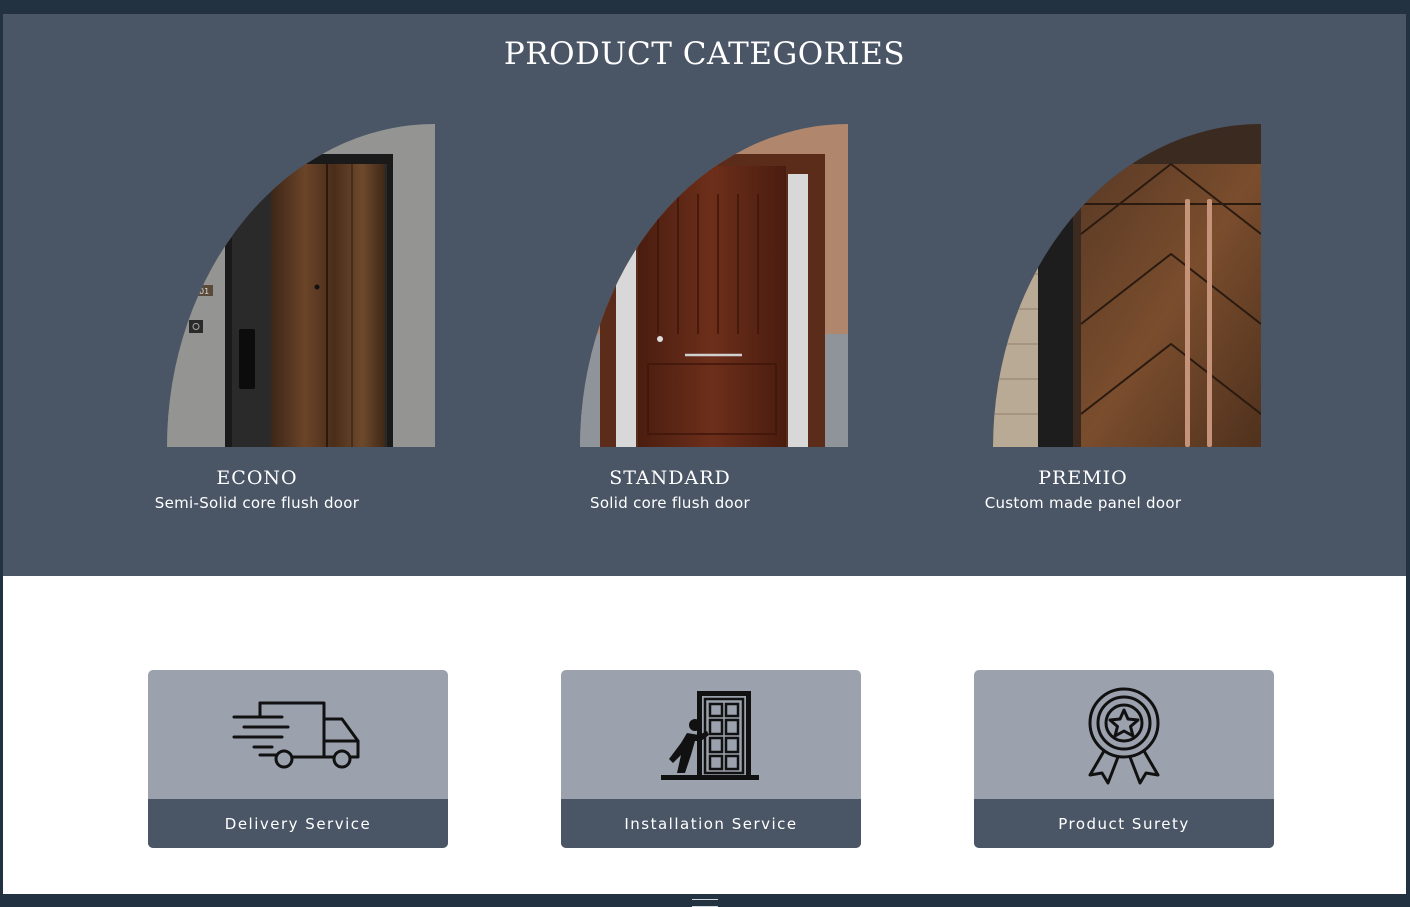 The height and width of the screenshot is (907, 1410). I want to click on service-card-surety: Product Surety, so click(1124, 759).